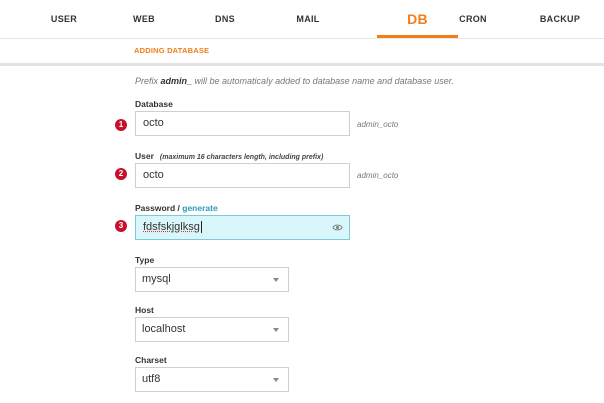 Image resolution: width=604 pixels, height=403 pixels. Describe the element at coordinates (64, 19) in the screenshot. I see `nav-tab-user: USER` at that location.